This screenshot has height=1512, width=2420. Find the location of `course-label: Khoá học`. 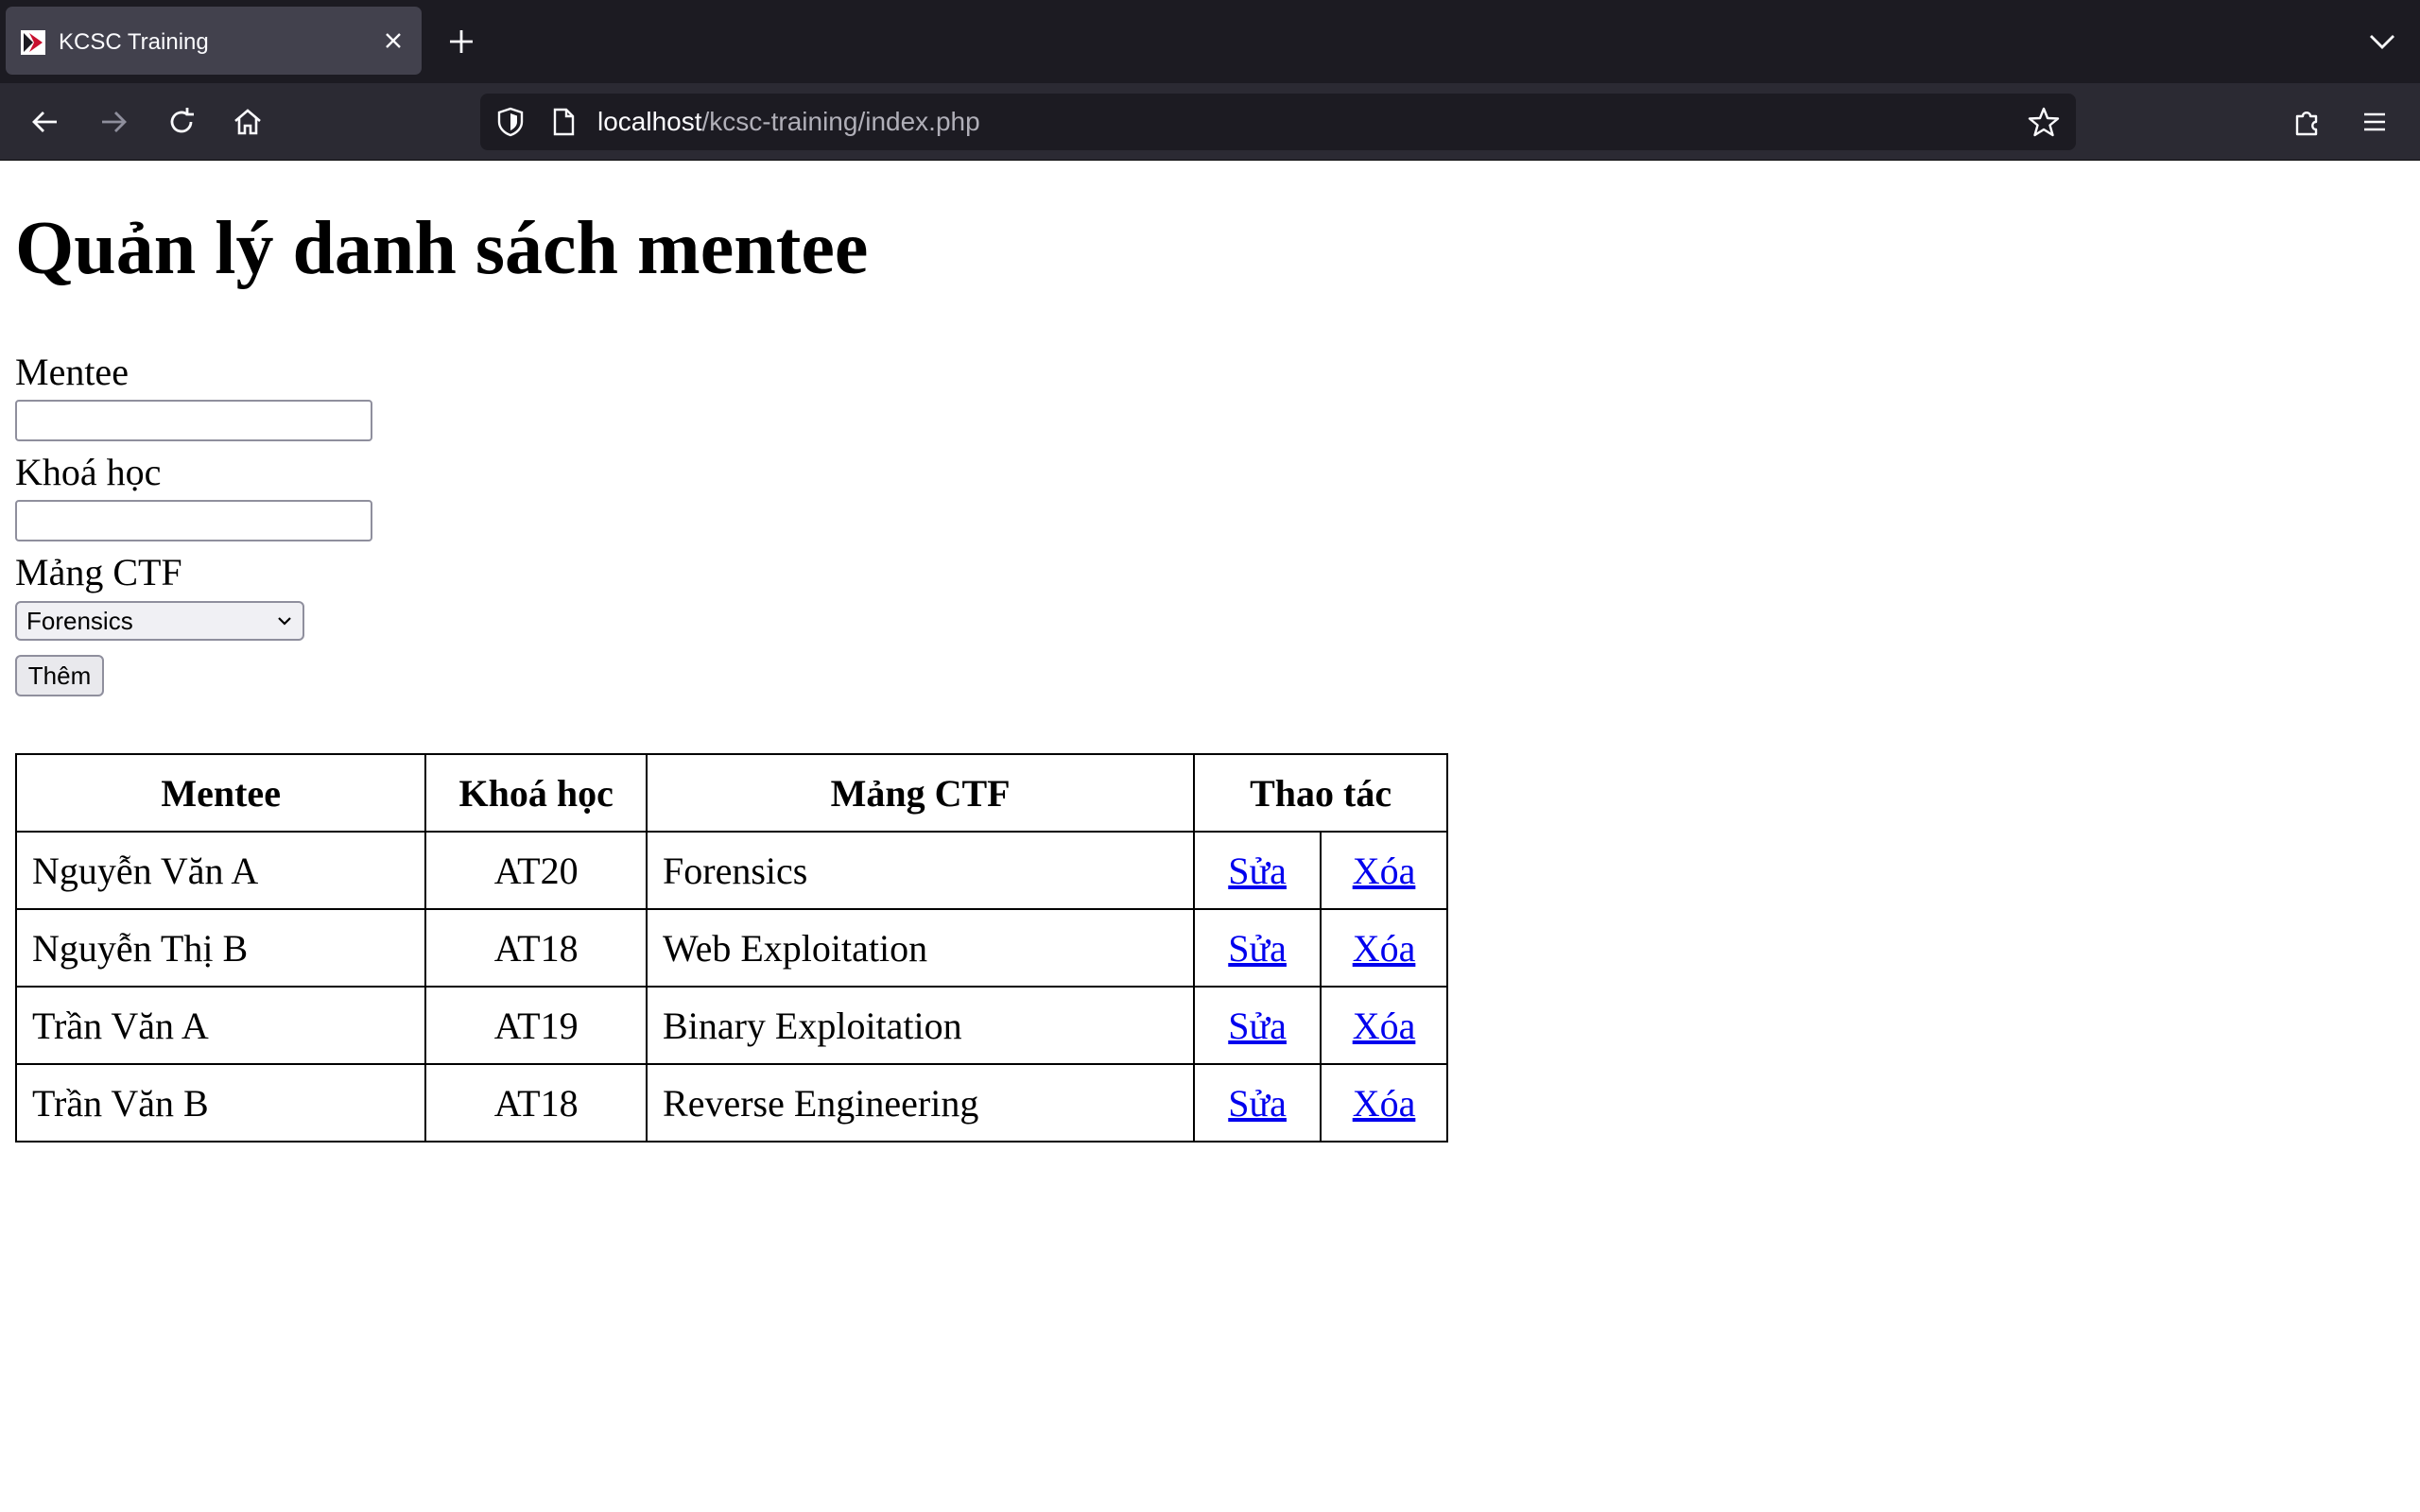

course-label: Khoá học is located at coordinates (88, 472).